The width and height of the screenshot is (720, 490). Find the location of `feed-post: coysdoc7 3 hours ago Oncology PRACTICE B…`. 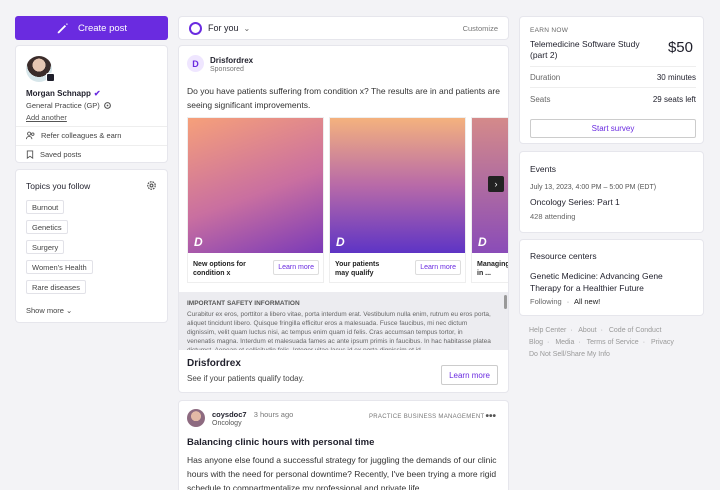

feed-post: coysdoc7 3 hours ago Oncology PRACTICE B… is located at coordinates (343, 445).